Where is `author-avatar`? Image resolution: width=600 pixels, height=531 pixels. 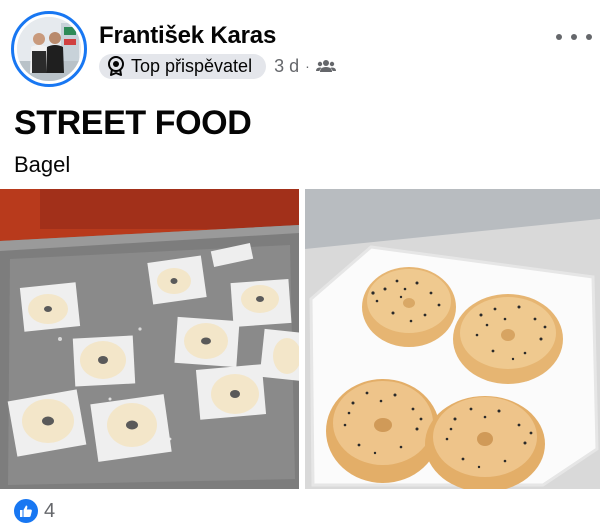 author-avatar is located at coordinates (49, 49).